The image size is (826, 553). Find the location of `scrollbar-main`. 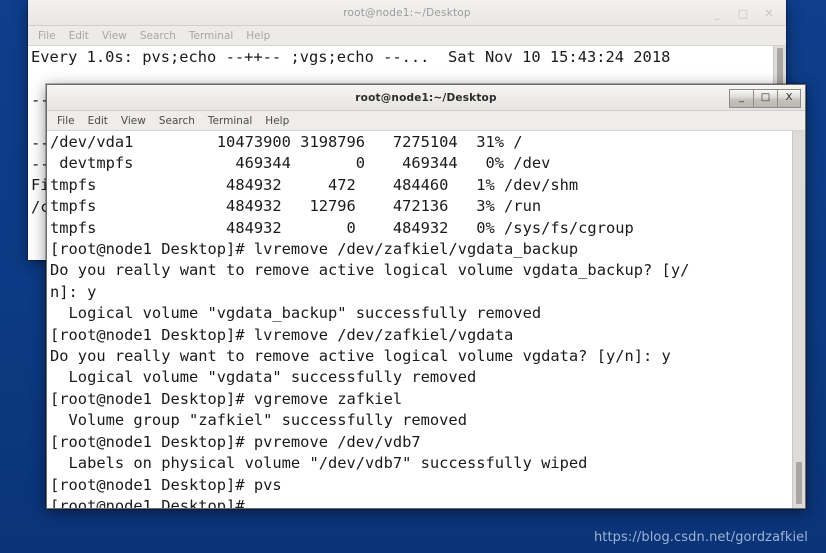

scrollbar-main is located at coordinates (798, 319).